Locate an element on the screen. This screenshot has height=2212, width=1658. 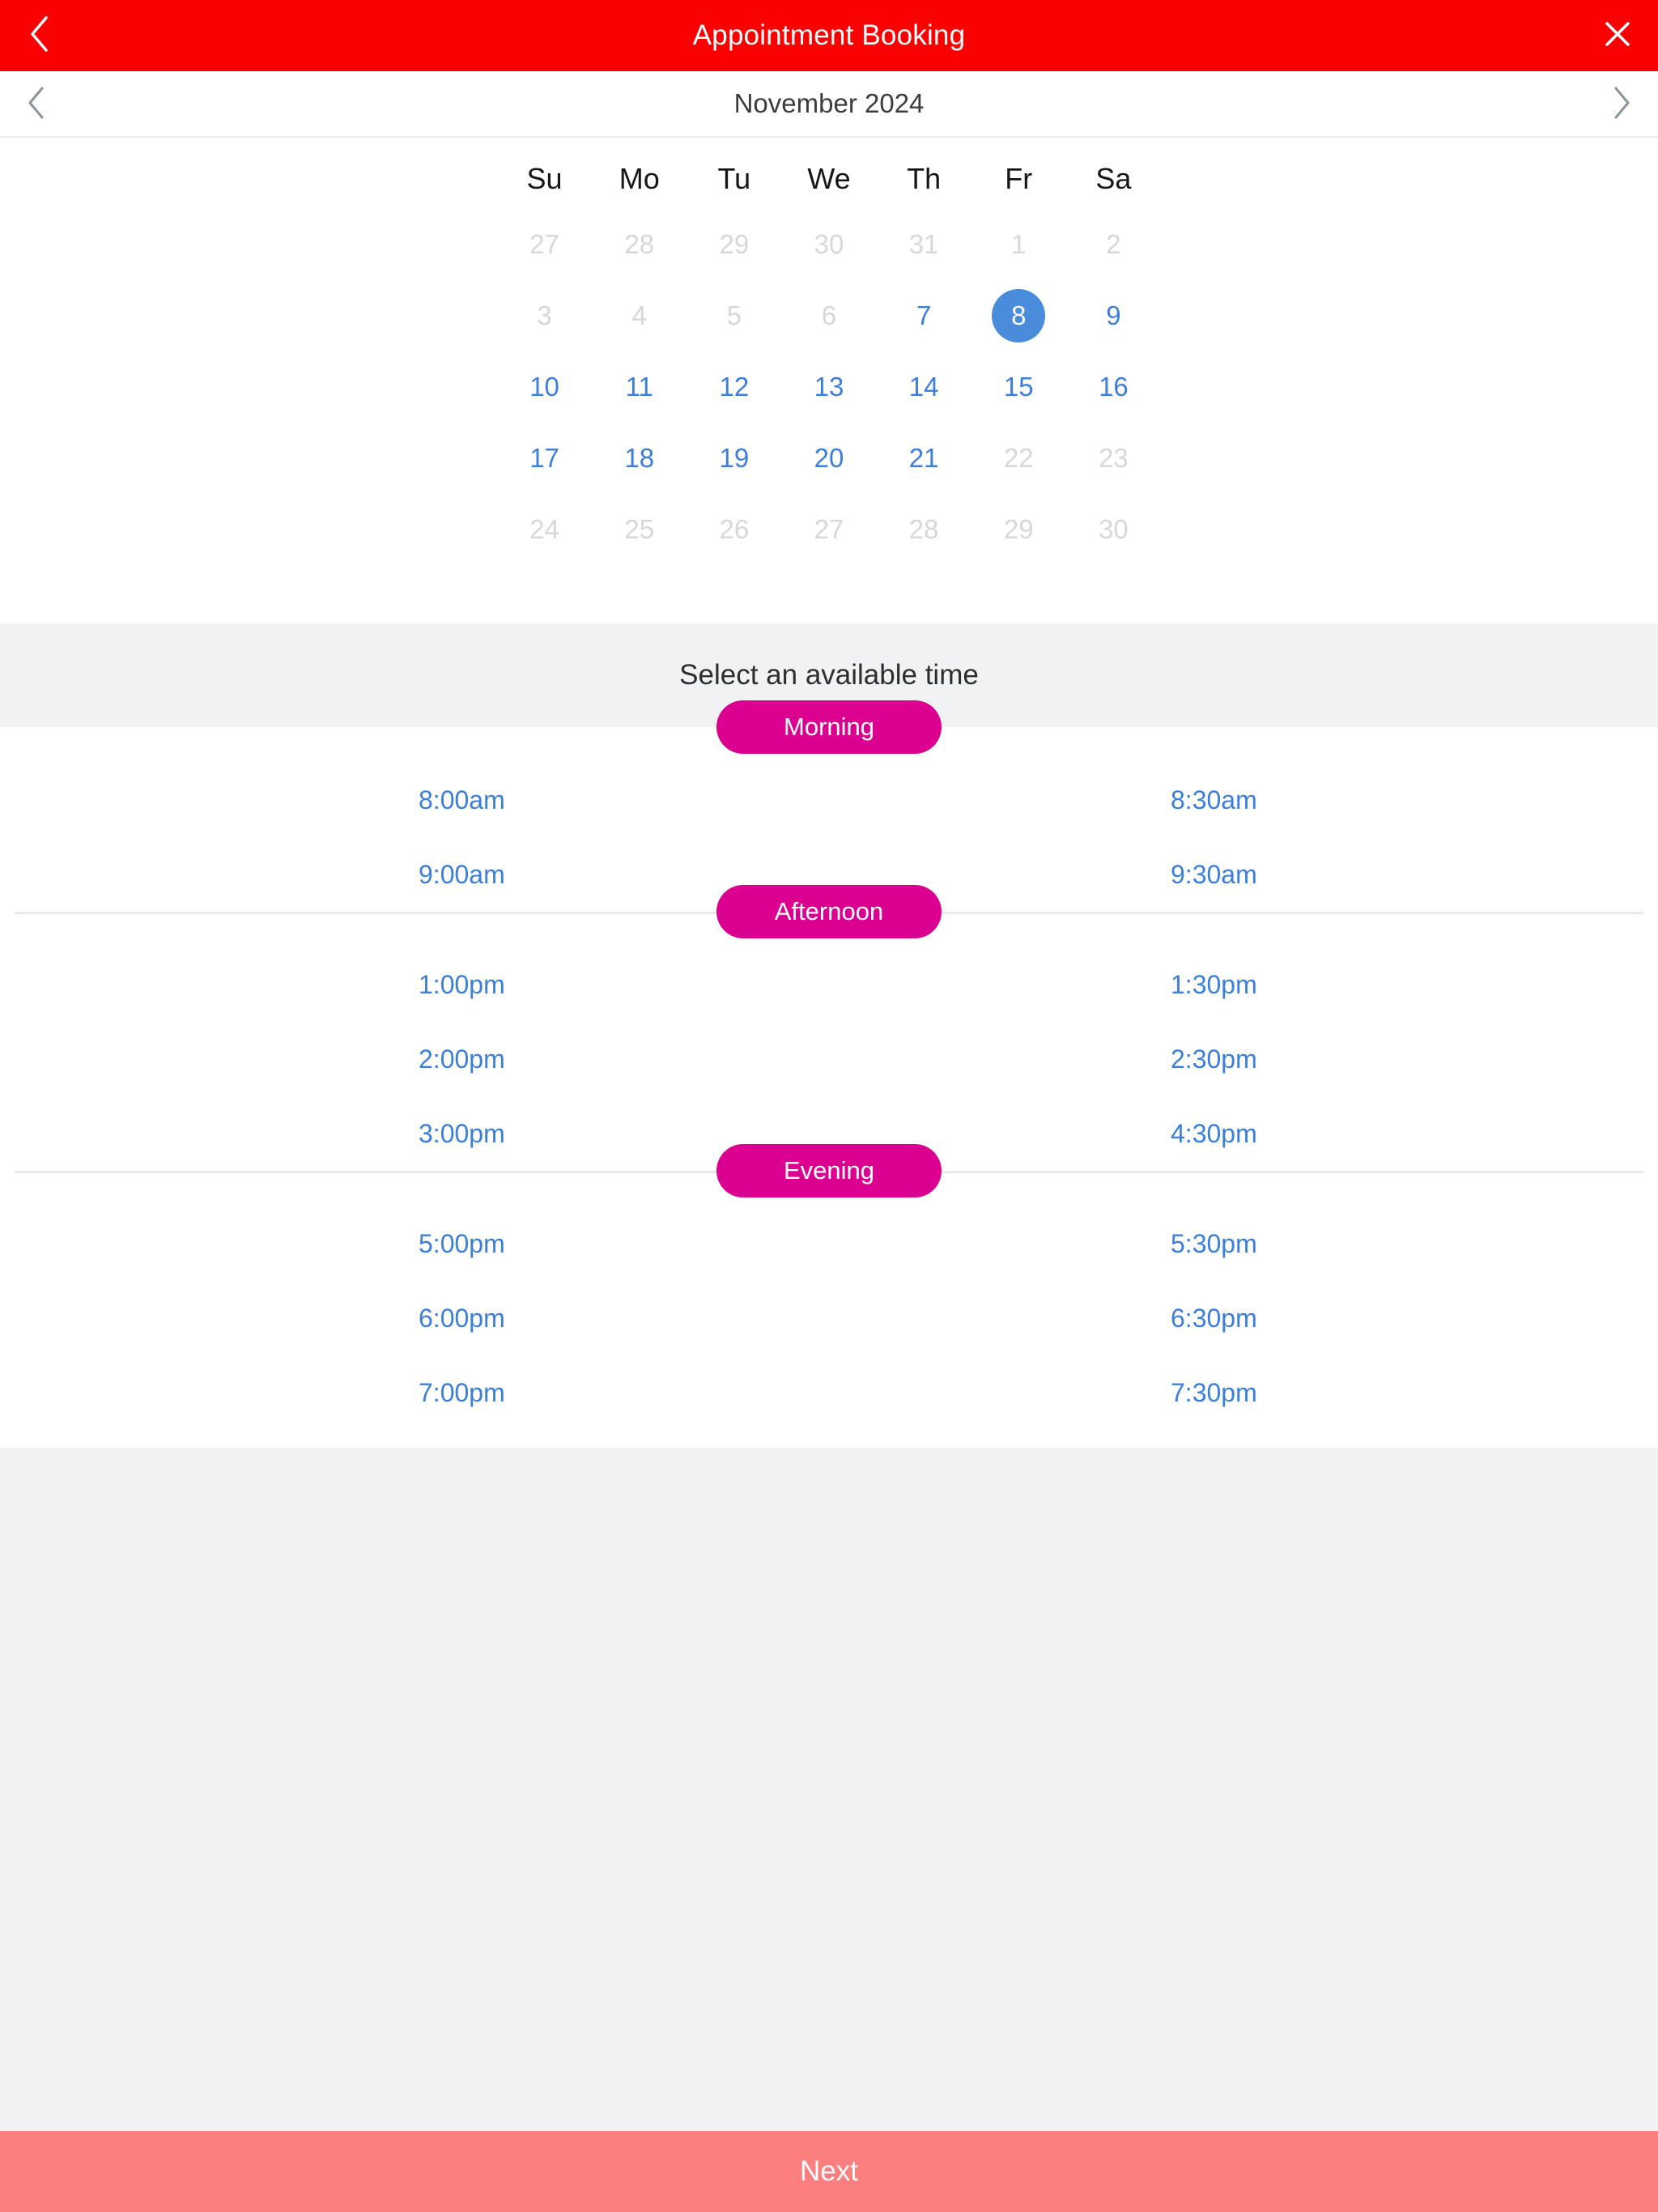
calendar-day-label: 14 is located at coordinates (923, 387).